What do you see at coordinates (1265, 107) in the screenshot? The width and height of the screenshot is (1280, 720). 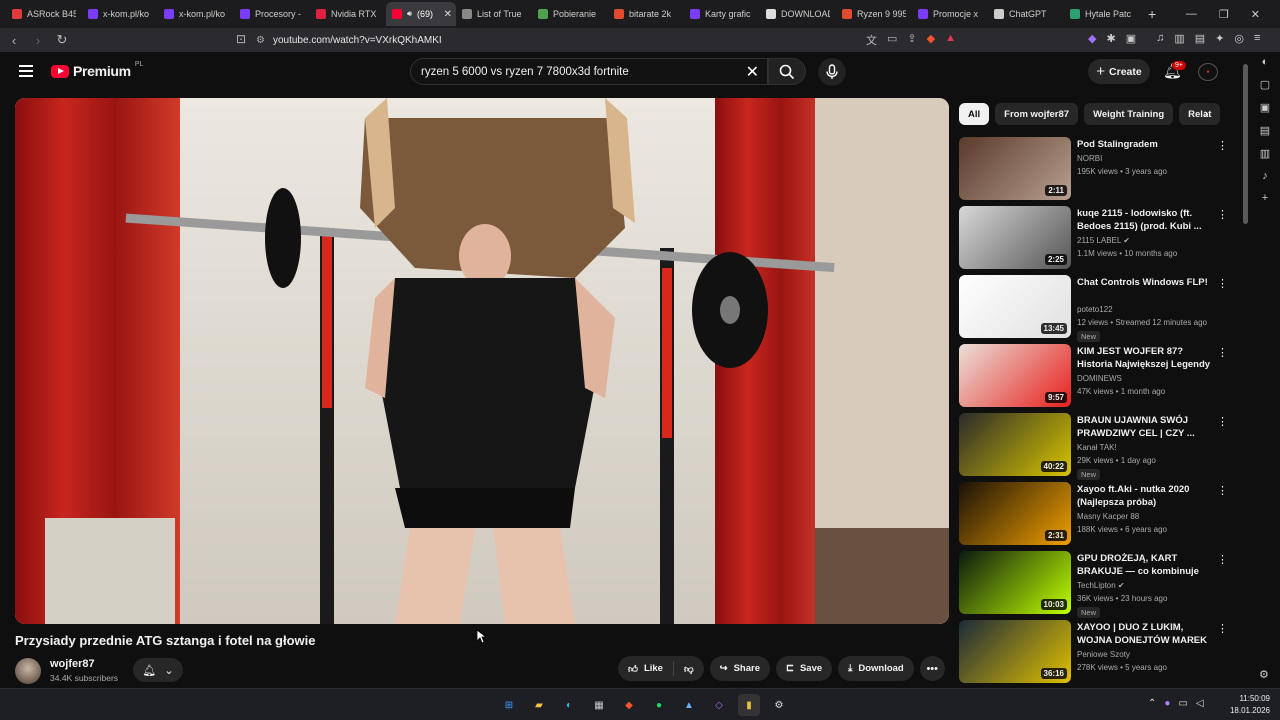 I see `sidebar-wallet-icon: ▣` at bounding box center [1265, 107].